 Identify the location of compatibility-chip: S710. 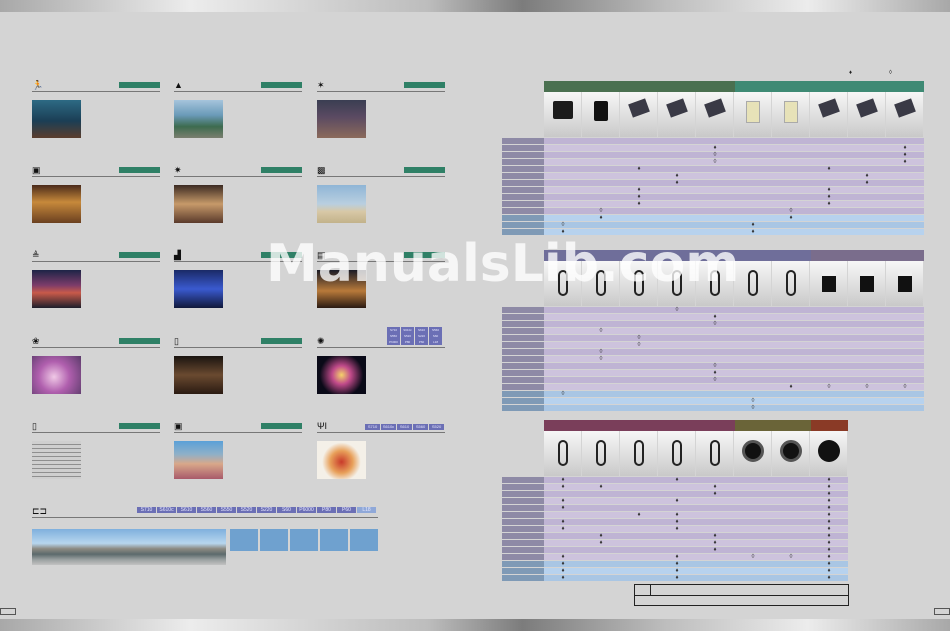
(147, 510).